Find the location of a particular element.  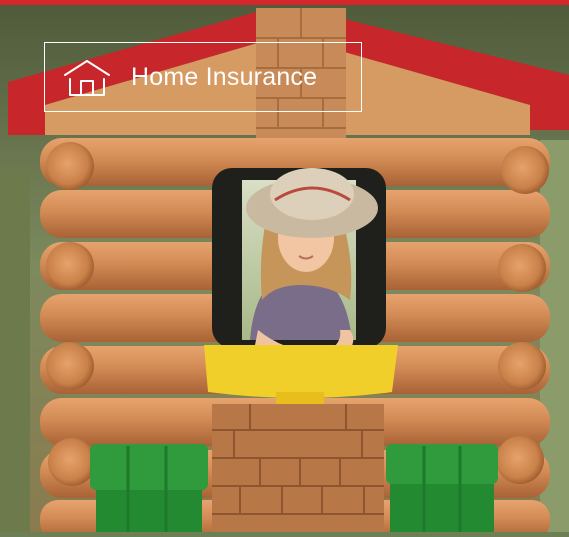

green-shutter-left is located at coordinates (149, 488).